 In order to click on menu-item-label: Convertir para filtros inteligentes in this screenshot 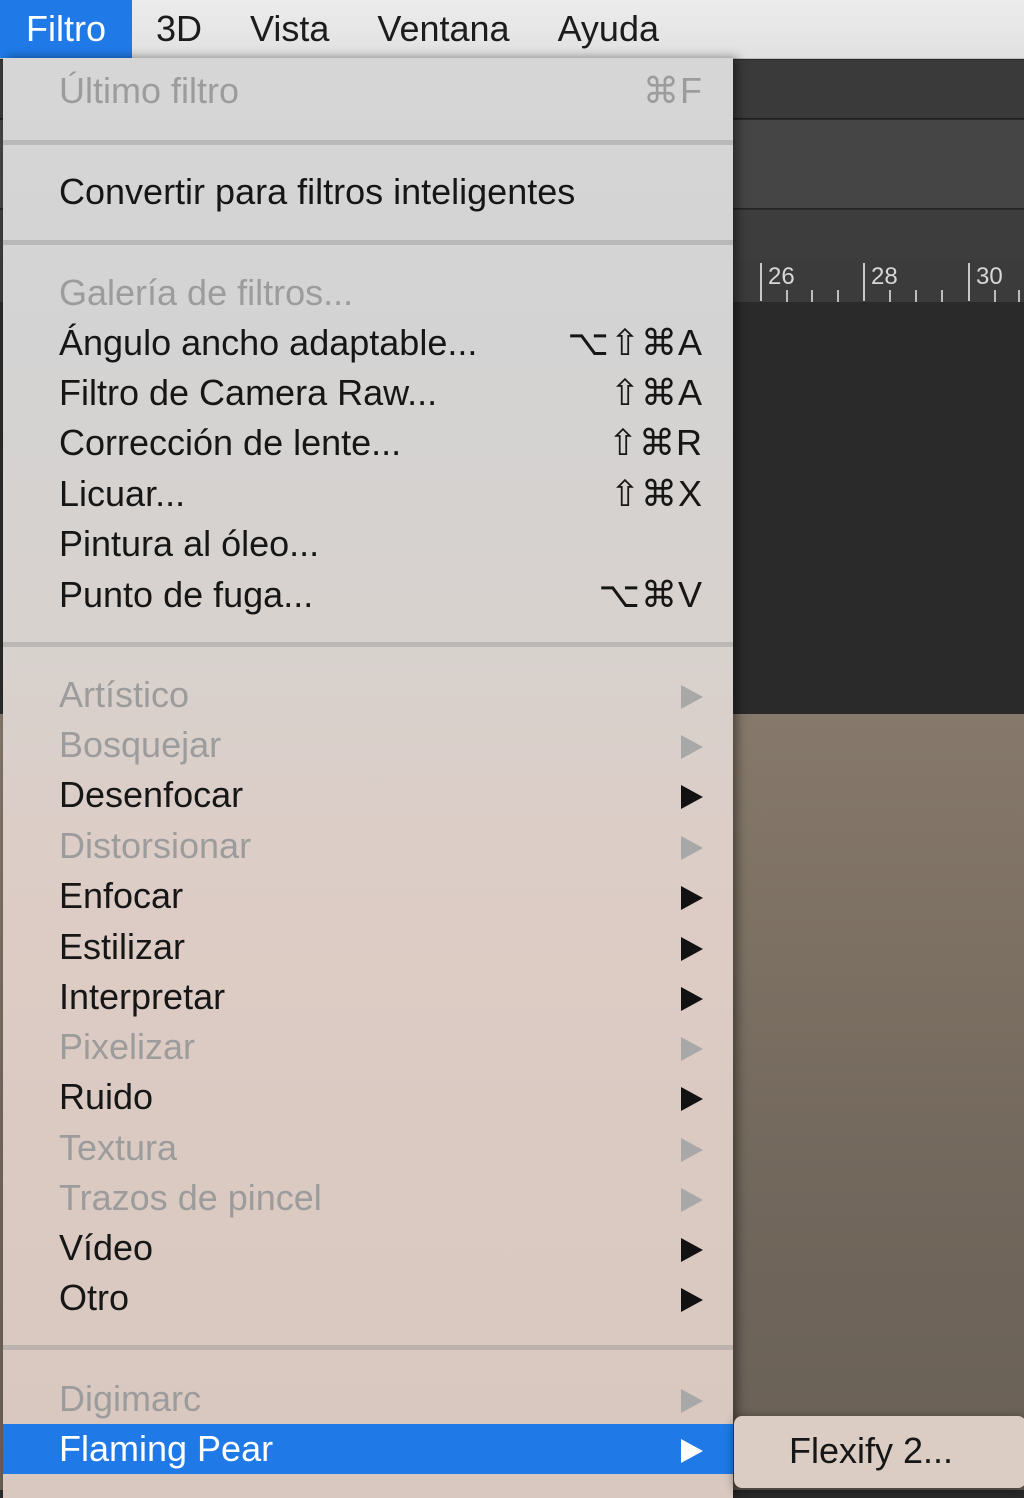, I will do `click(317, 191)`.